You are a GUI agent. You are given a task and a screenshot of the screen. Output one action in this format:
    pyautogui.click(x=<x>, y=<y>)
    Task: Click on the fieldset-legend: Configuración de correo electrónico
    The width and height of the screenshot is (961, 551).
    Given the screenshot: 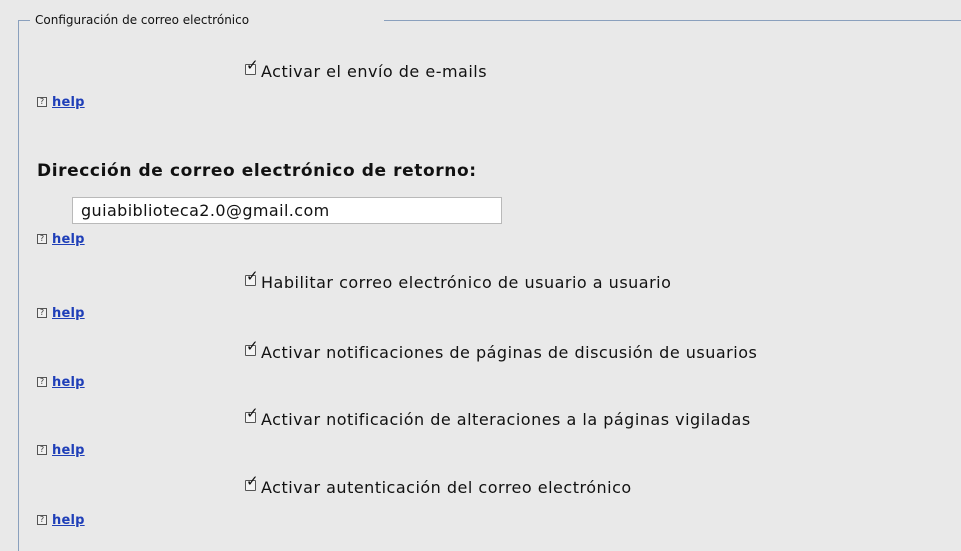 What is the action you would take?
    pyautogui.click(x=142, y=20)
    